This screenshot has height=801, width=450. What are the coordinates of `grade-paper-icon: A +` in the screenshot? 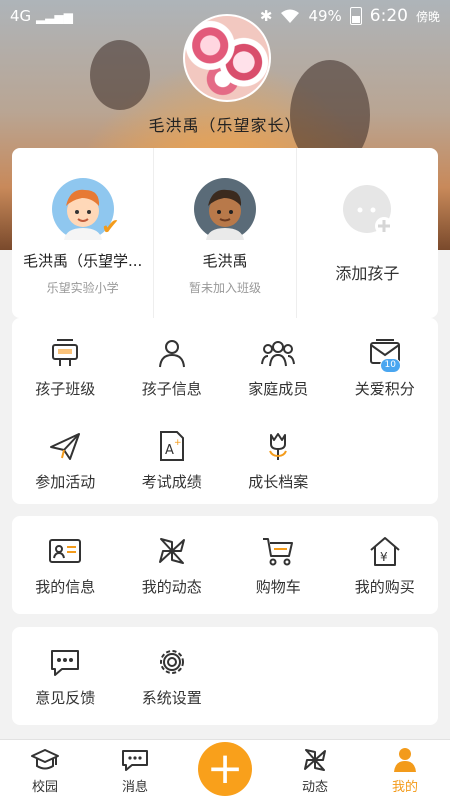 It's located at (171, 446).